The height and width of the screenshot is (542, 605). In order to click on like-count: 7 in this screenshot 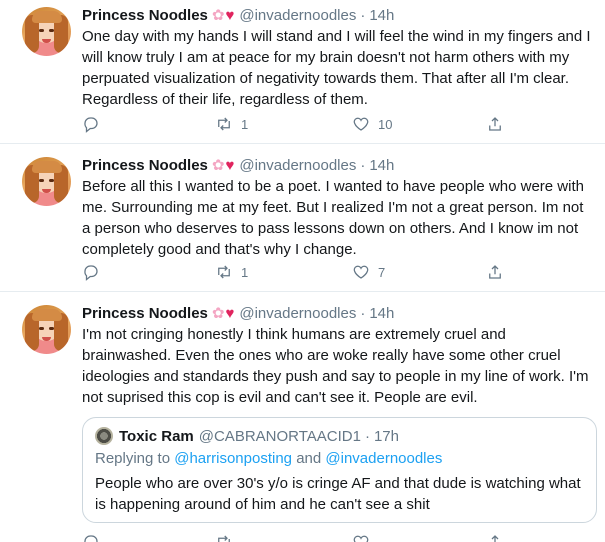, I will do `click(382, 272)`.